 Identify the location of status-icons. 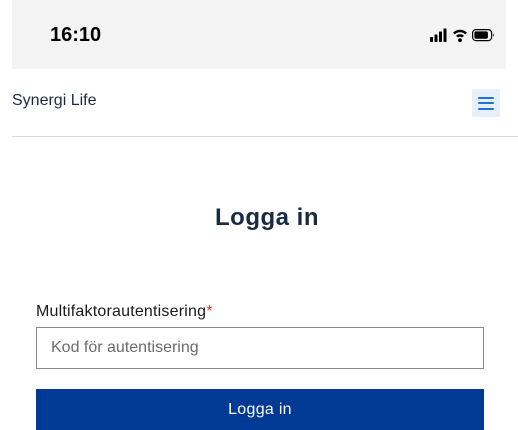
(463, 35).